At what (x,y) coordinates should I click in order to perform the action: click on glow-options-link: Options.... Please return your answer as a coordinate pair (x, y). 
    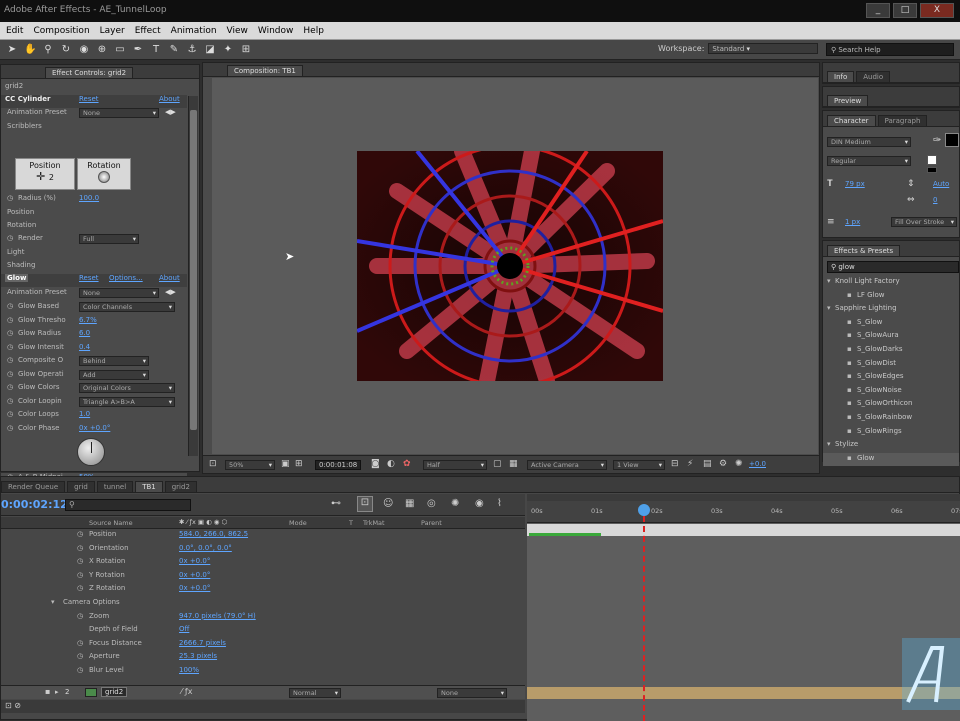
    Looking at the image, I should click on (126, 278).